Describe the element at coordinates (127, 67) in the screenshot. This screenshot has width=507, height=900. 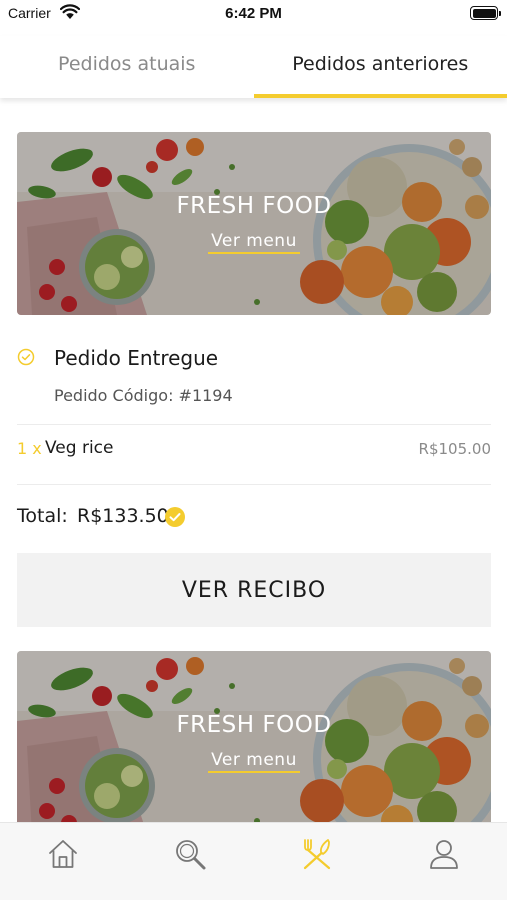
I see `tab-current-orders: Pedidos atuais` at that location.